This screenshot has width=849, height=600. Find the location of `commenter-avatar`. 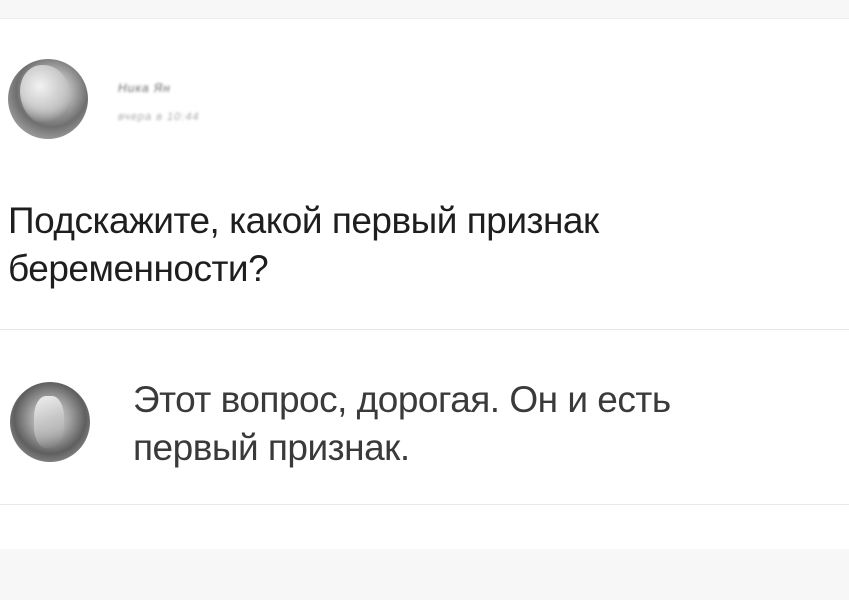

commenter-avatar is located at coordinates (50, 422).